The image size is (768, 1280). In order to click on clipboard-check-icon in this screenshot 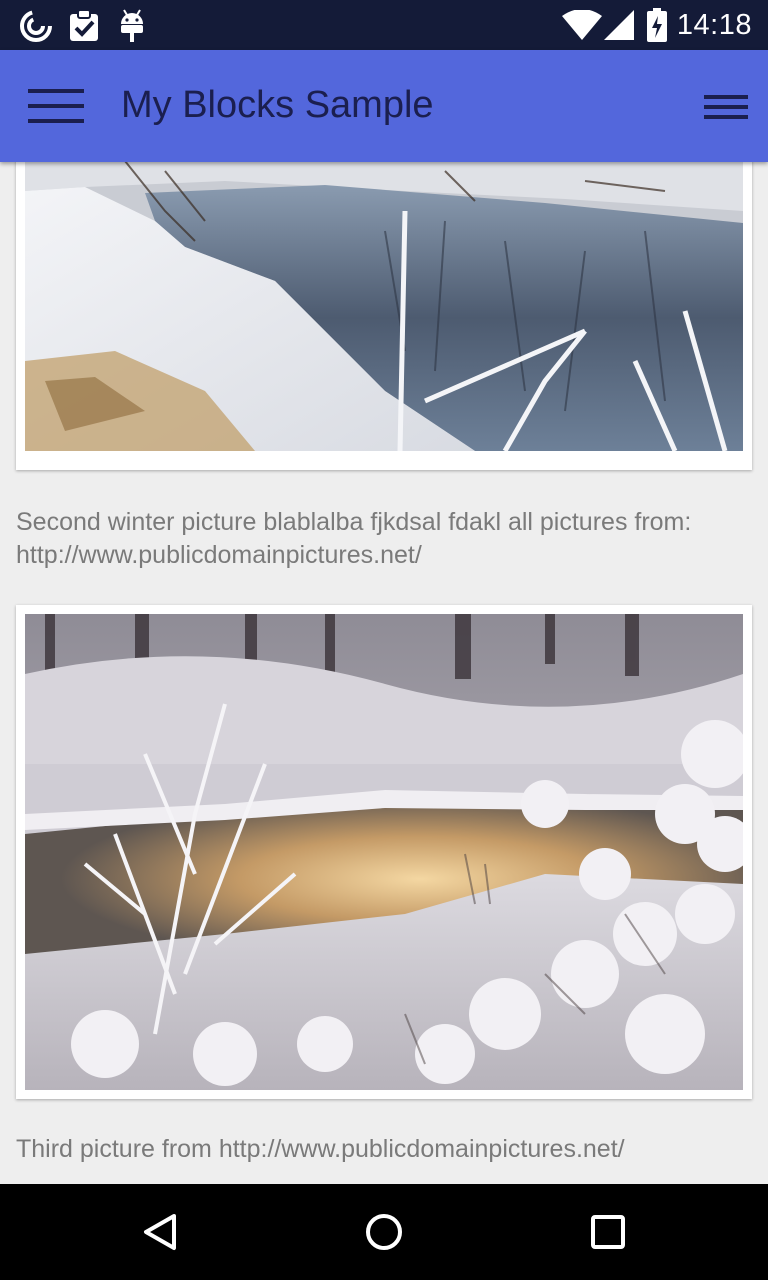, I will do `click(84, 25)`.